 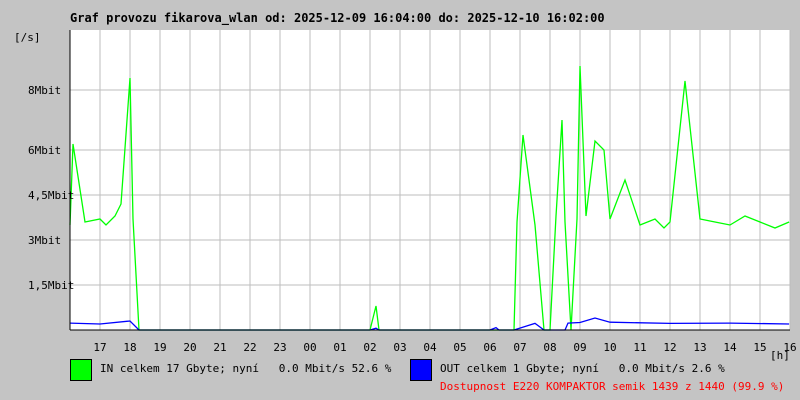 I want to click on x-axis-unit: [h], so click(x=780, y=355).